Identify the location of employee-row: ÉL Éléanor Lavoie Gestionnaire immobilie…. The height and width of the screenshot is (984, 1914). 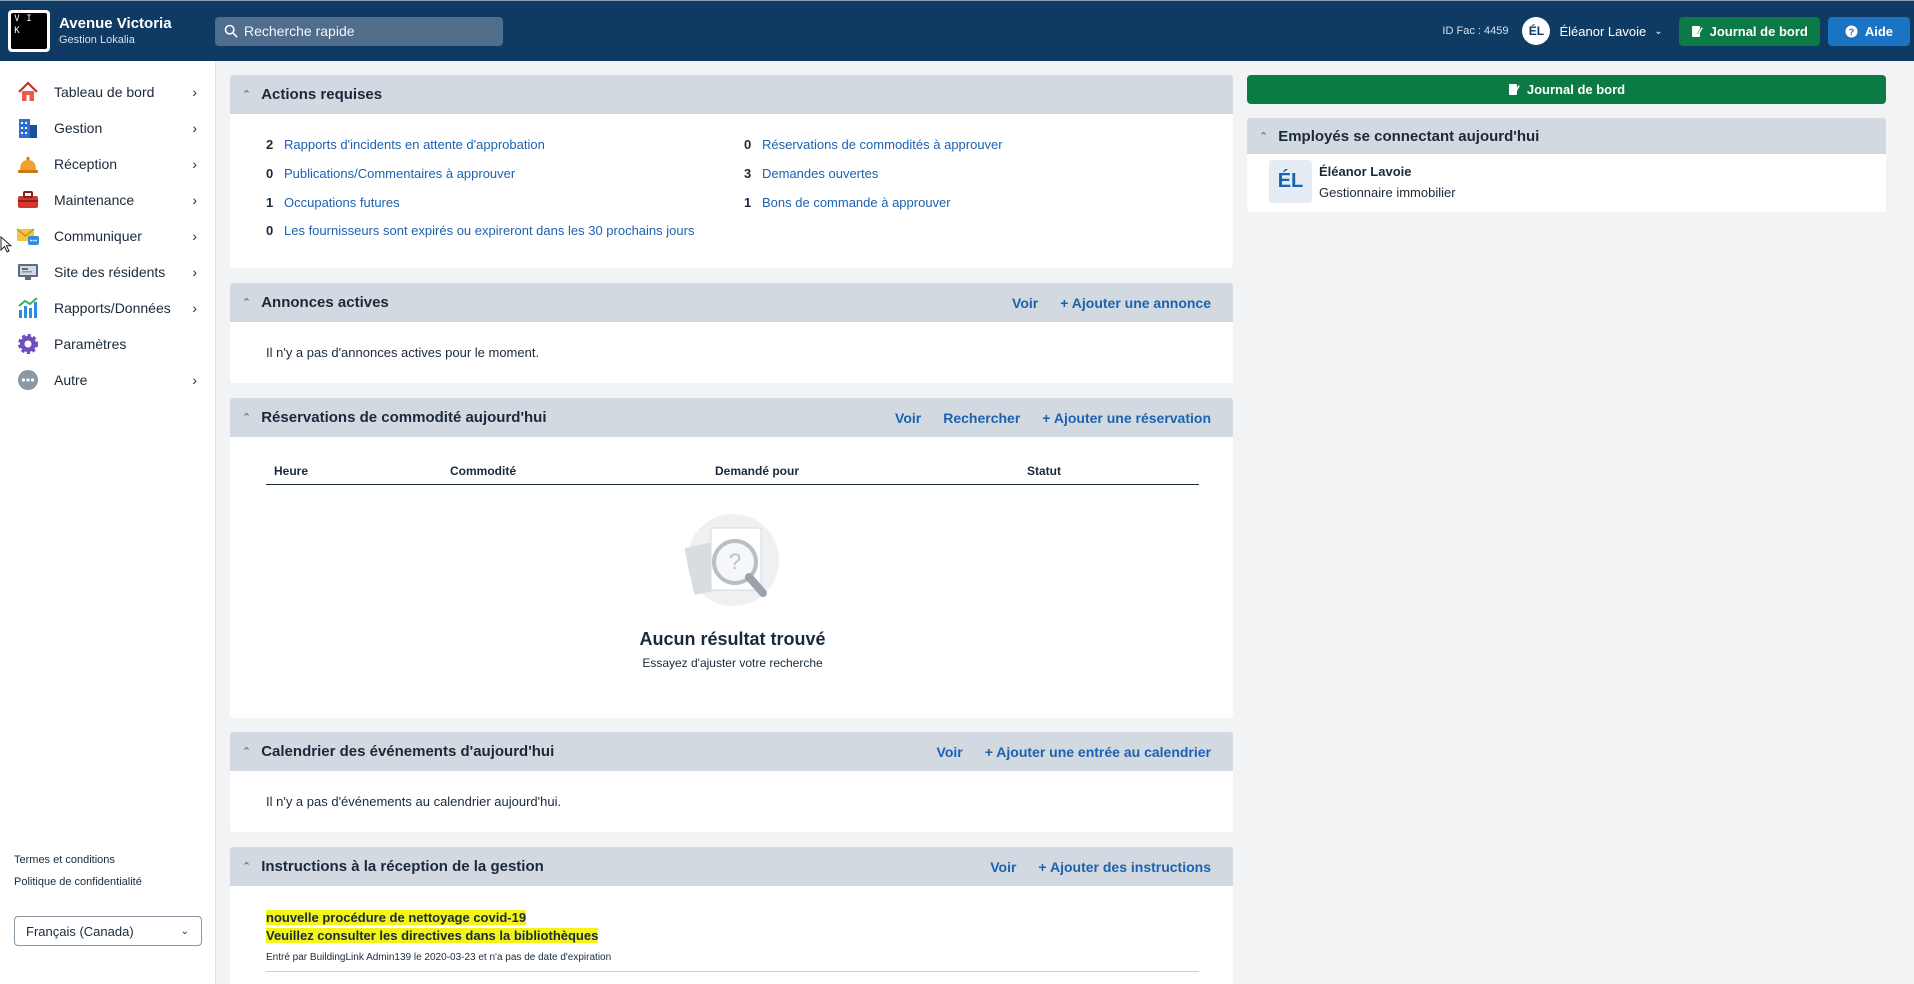
(1566, 181).